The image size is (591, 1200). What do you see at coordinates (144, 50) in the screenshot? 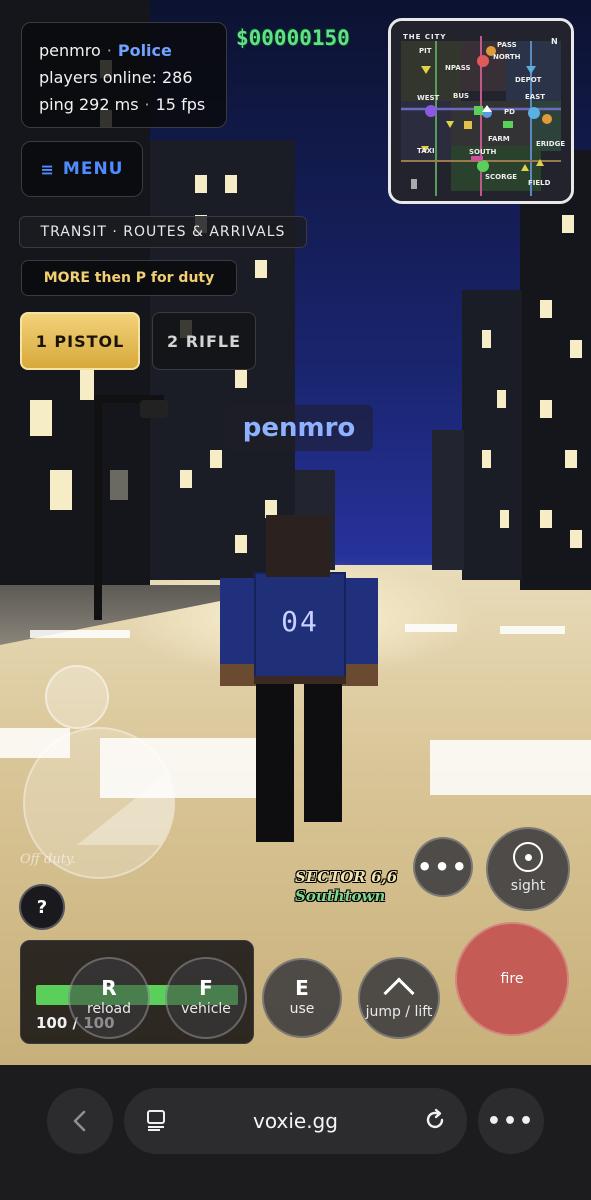
I see `player-role: Police` at bounding box center [144, 50].